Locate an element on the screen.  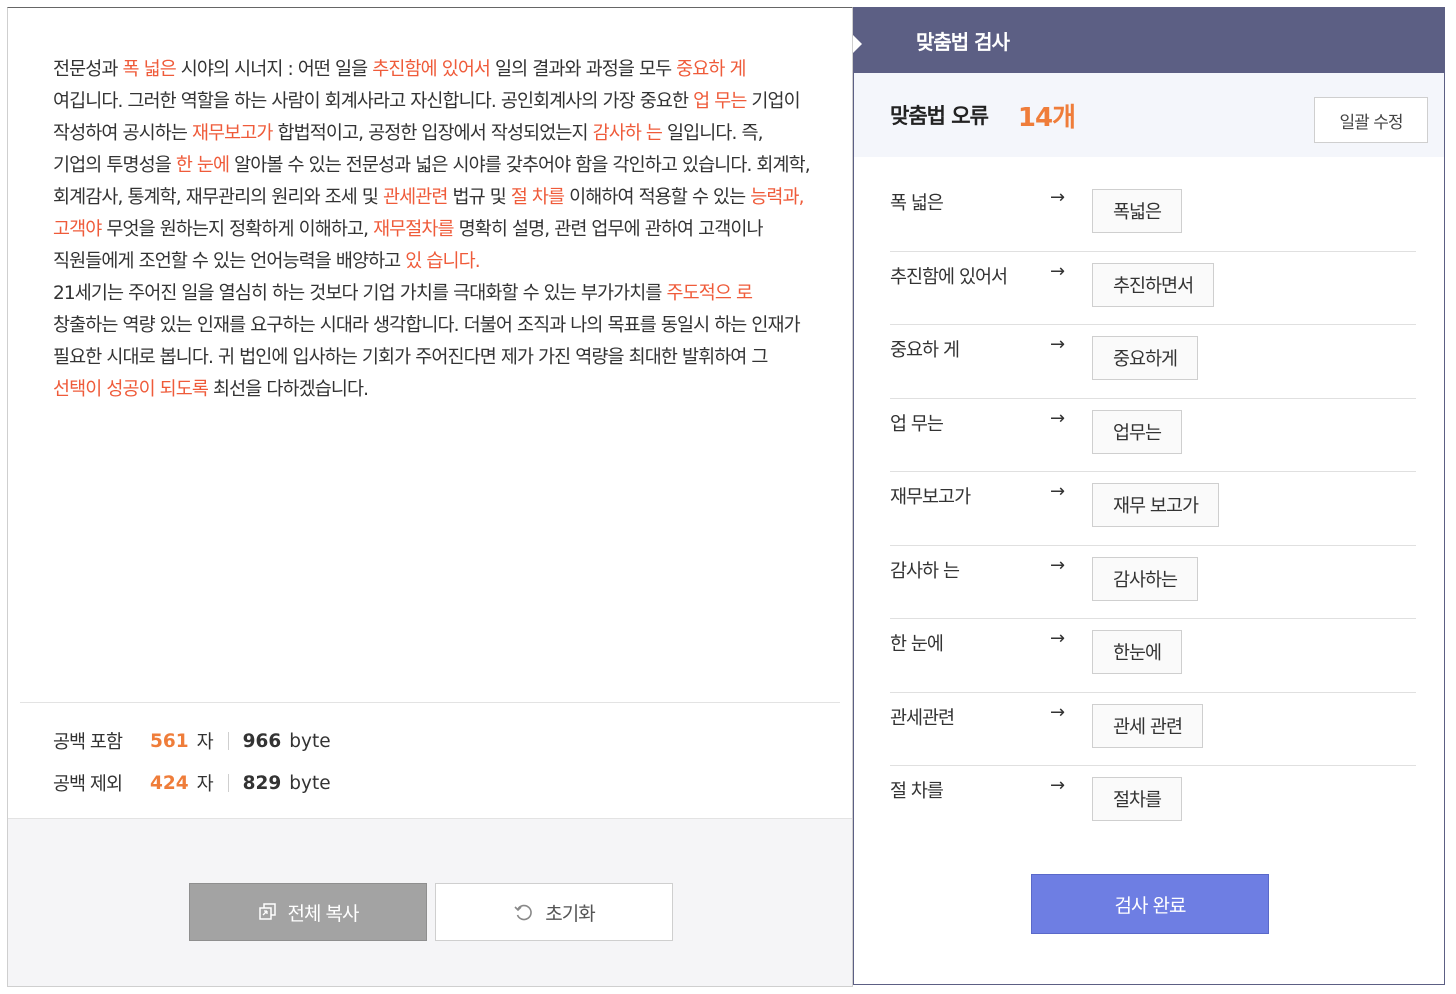
error-row: 감사하 는 → 감사하는 is located at coordinates (1153, 582).